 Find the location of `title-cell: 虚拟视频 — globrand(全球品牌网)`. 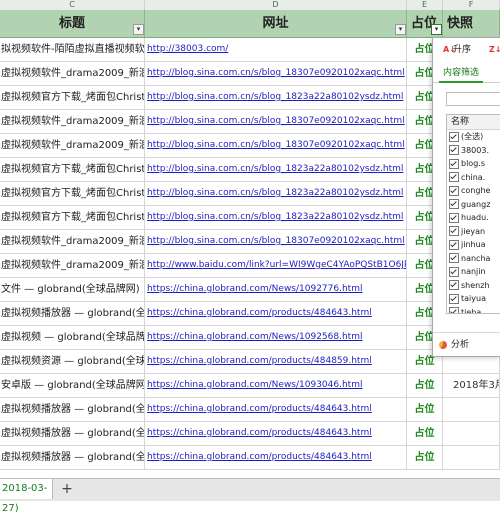

title-cell: 虚拟视频 — globrand(全球品牌网) is located at coordinates (72, 337).